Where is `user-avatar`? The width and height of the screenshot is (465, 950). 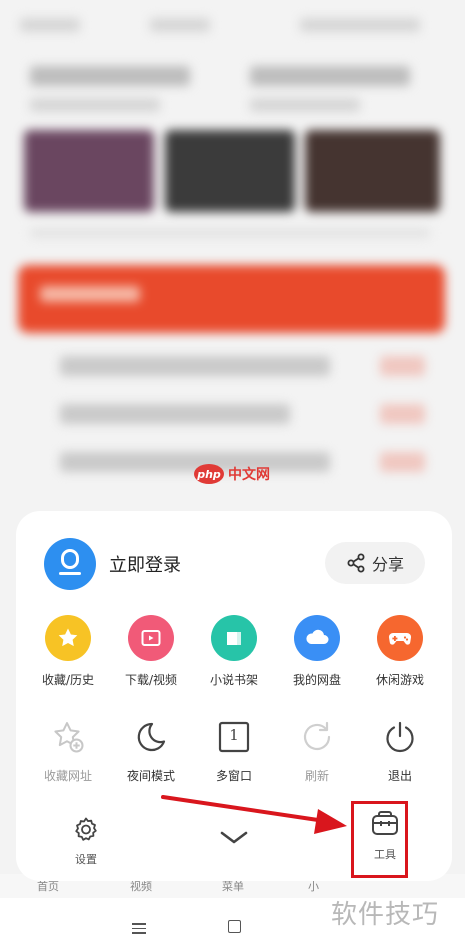 user-avatar is located at coordinates (70, 564).